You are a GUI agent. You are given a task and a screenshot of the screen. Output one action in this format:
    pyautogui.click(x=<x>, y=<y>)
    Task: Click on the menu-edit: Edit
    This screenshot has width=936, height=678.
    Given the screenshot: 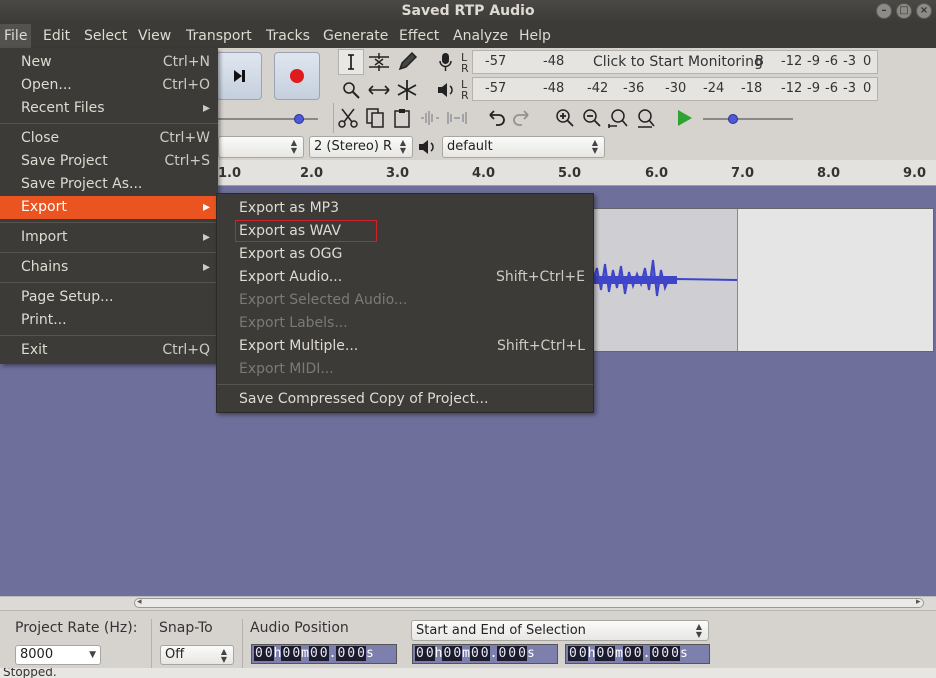 What is the action you would take?
    pyautogui.click(x=56, y=36)
    